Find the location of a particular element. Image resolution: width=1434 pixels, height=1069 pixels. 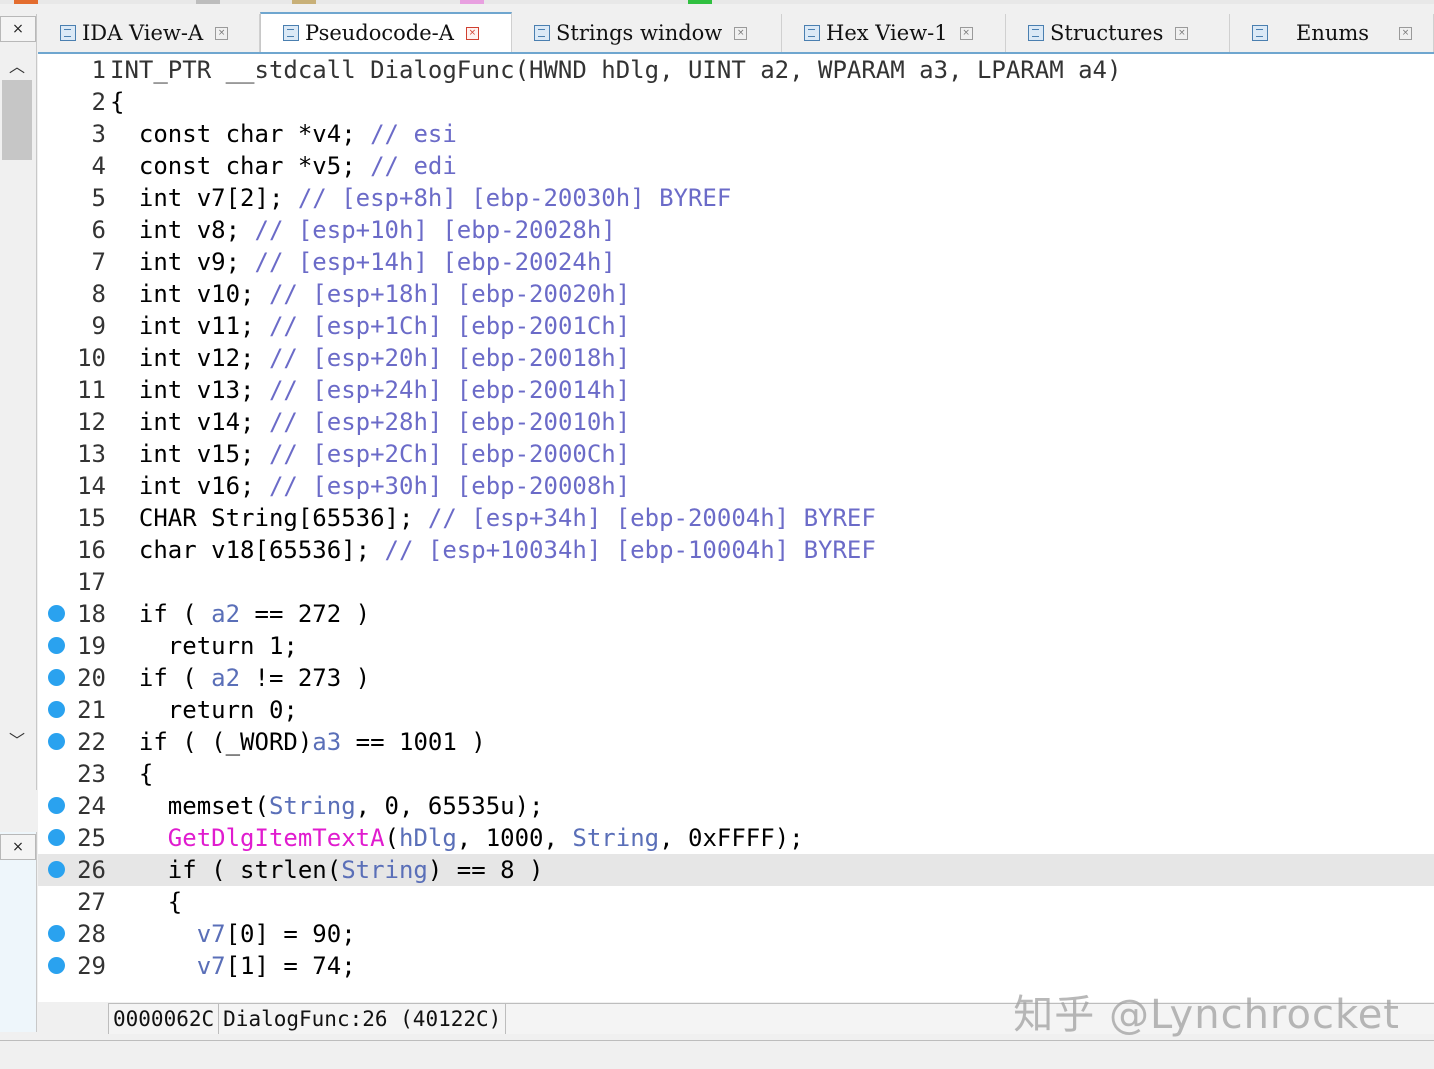

code-line: 26 if ( strlen(String) == 8 ) is located at coordinates (736, 870).